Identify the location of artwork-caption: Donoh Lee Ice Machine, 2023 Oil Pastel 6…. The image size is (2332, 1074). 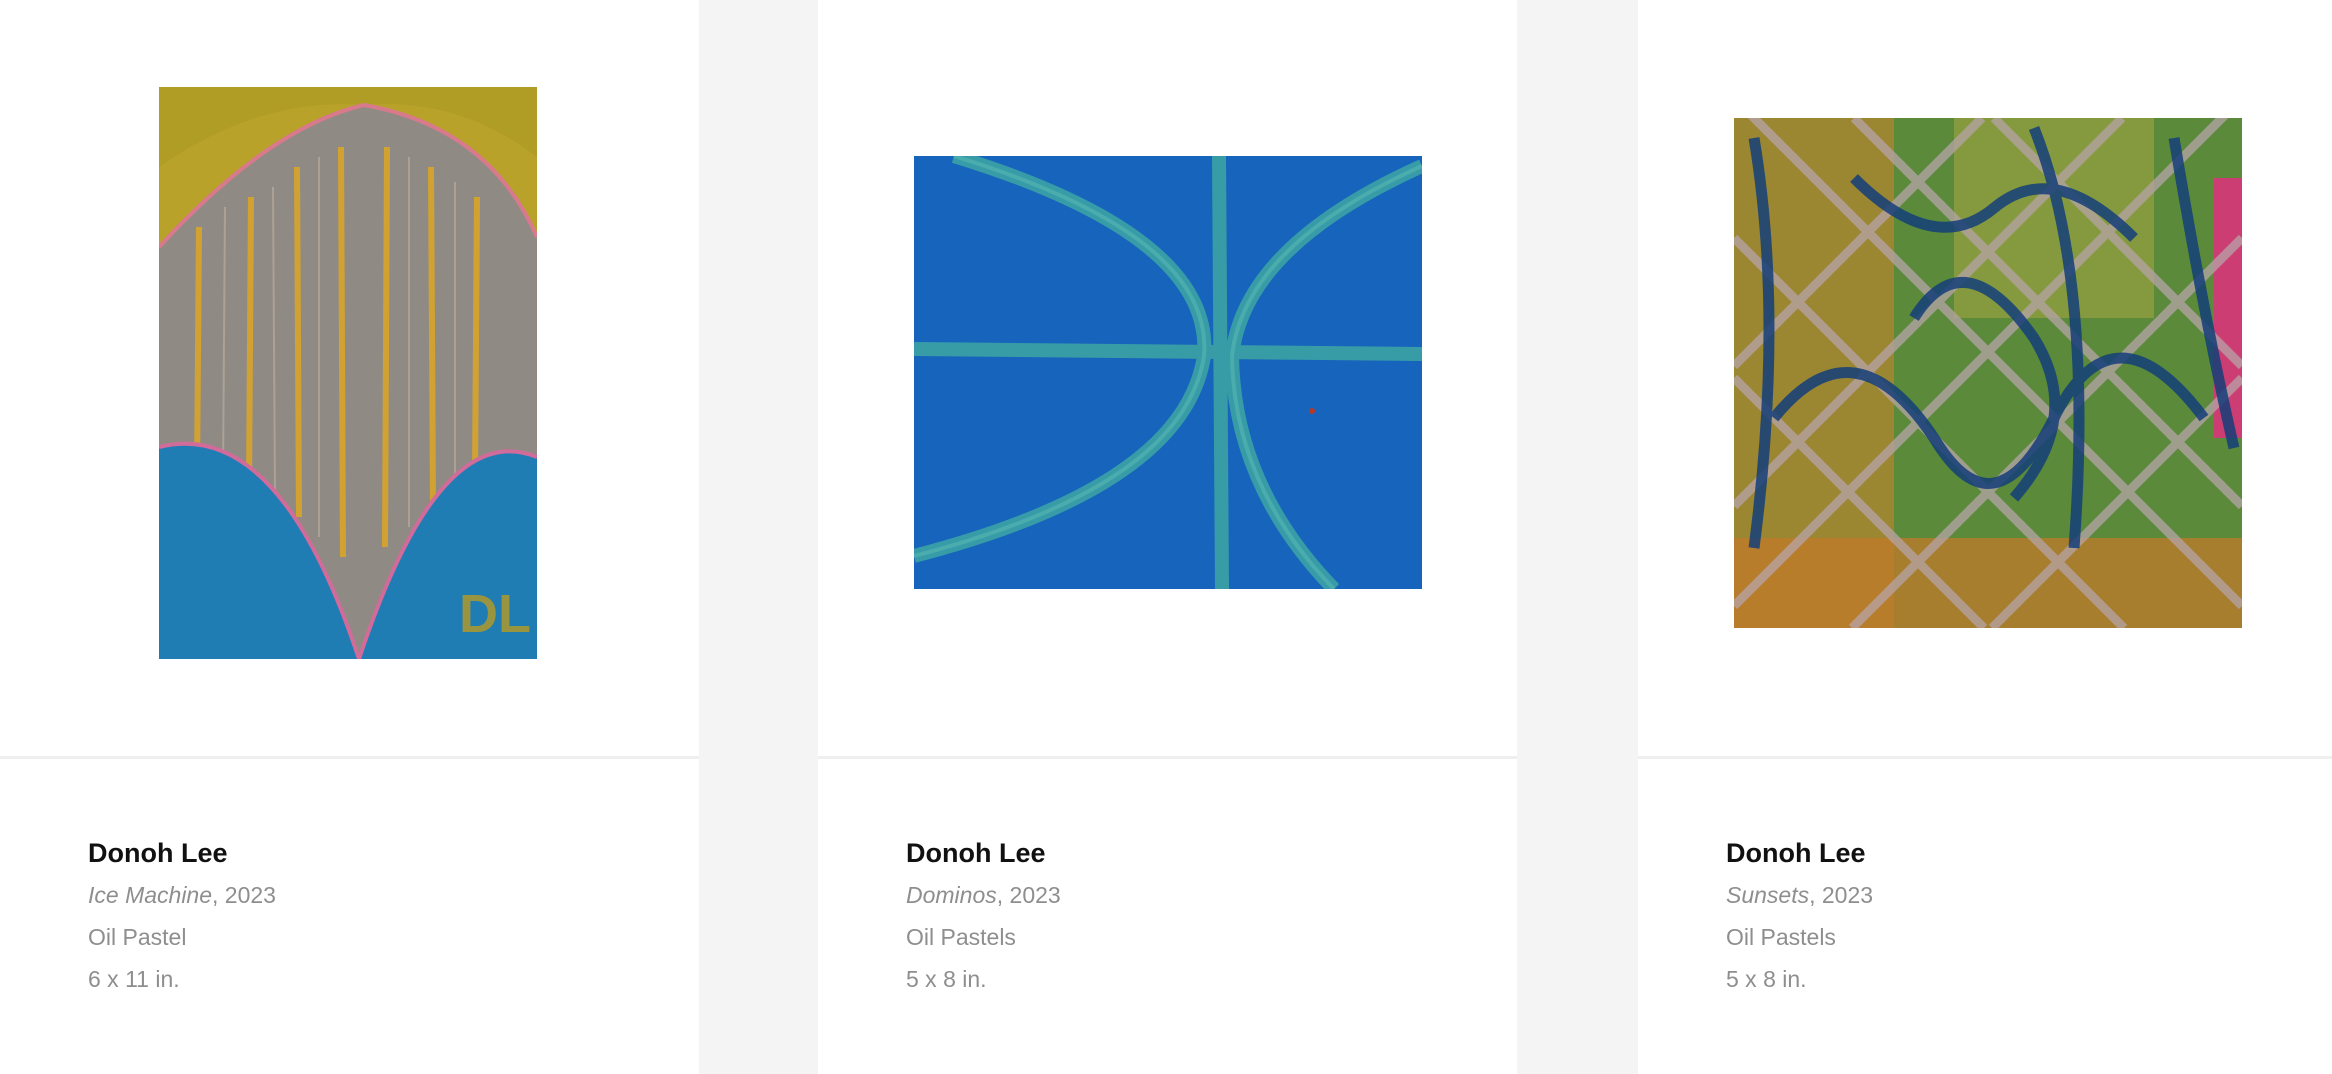
(182, 916).